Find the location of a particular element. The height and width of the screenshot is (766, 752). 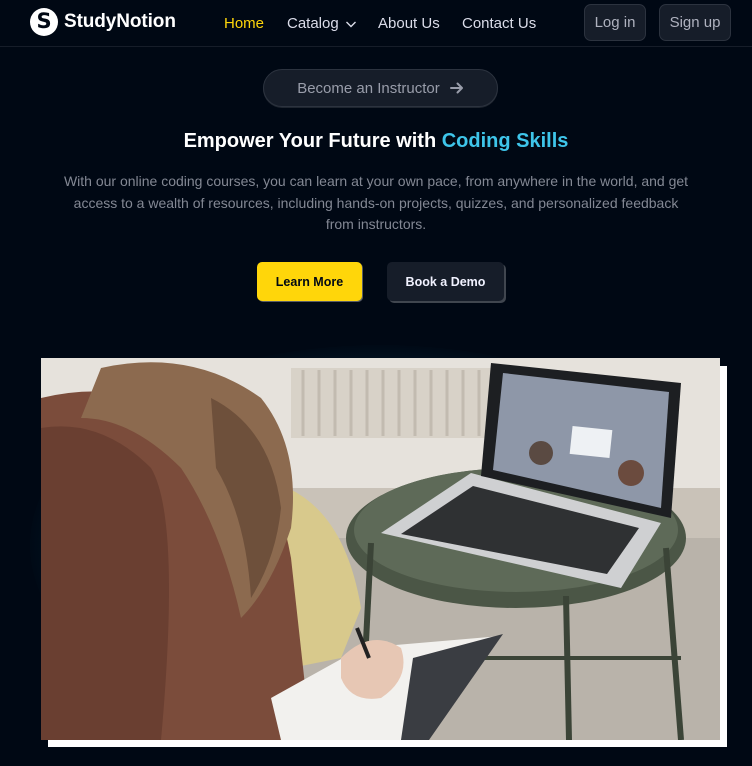

login-button: Log in is located at coordinates (615, 22).